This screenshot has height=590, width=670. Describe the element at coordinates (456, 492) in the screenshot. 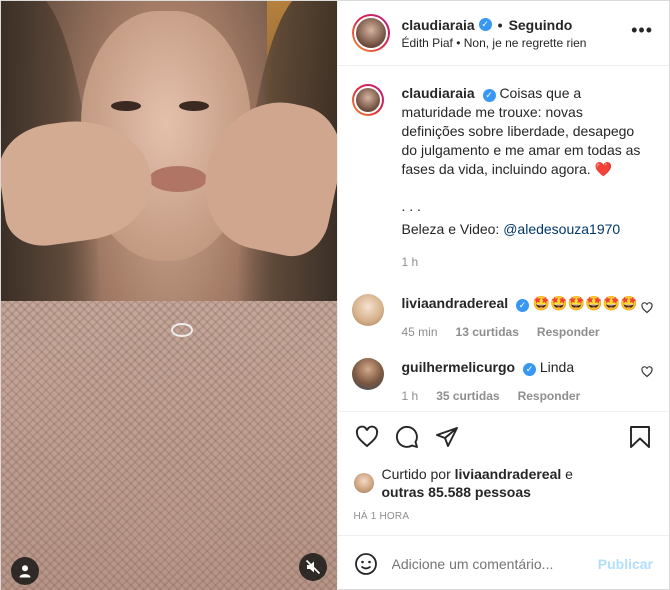

I see `likes-others: outras 85.588 pessoas` at that location.